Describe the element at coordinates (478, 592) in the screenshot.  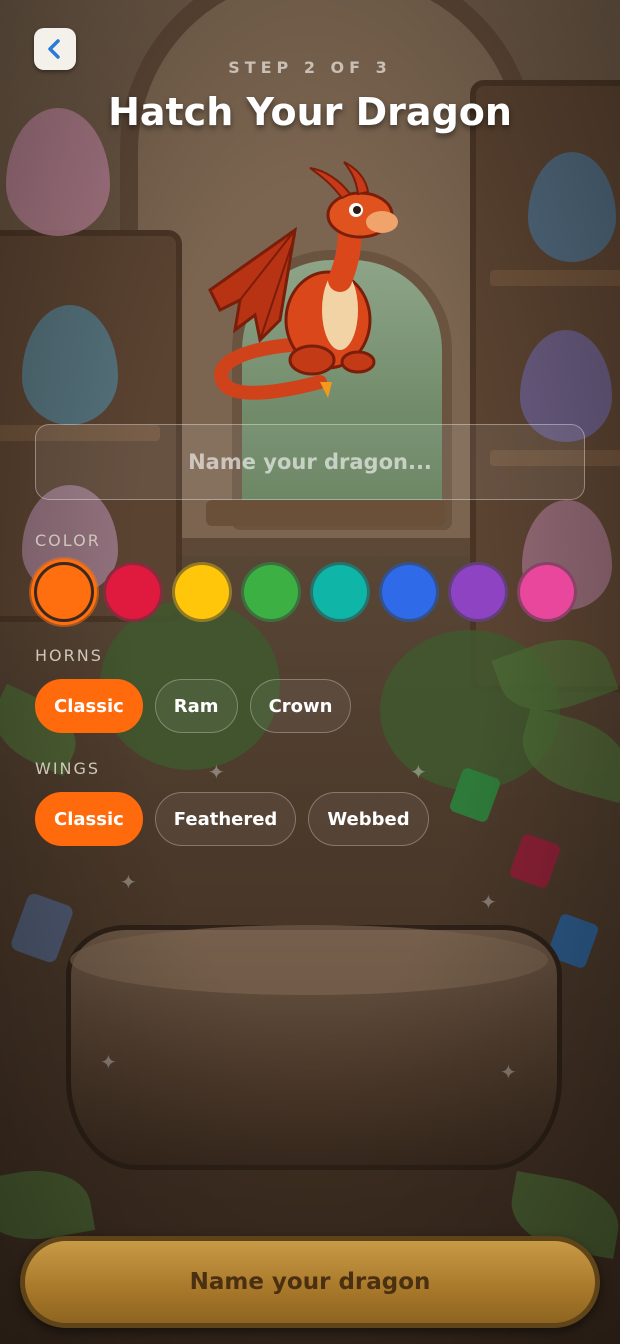
I see `color-swatch-purple` at that location.